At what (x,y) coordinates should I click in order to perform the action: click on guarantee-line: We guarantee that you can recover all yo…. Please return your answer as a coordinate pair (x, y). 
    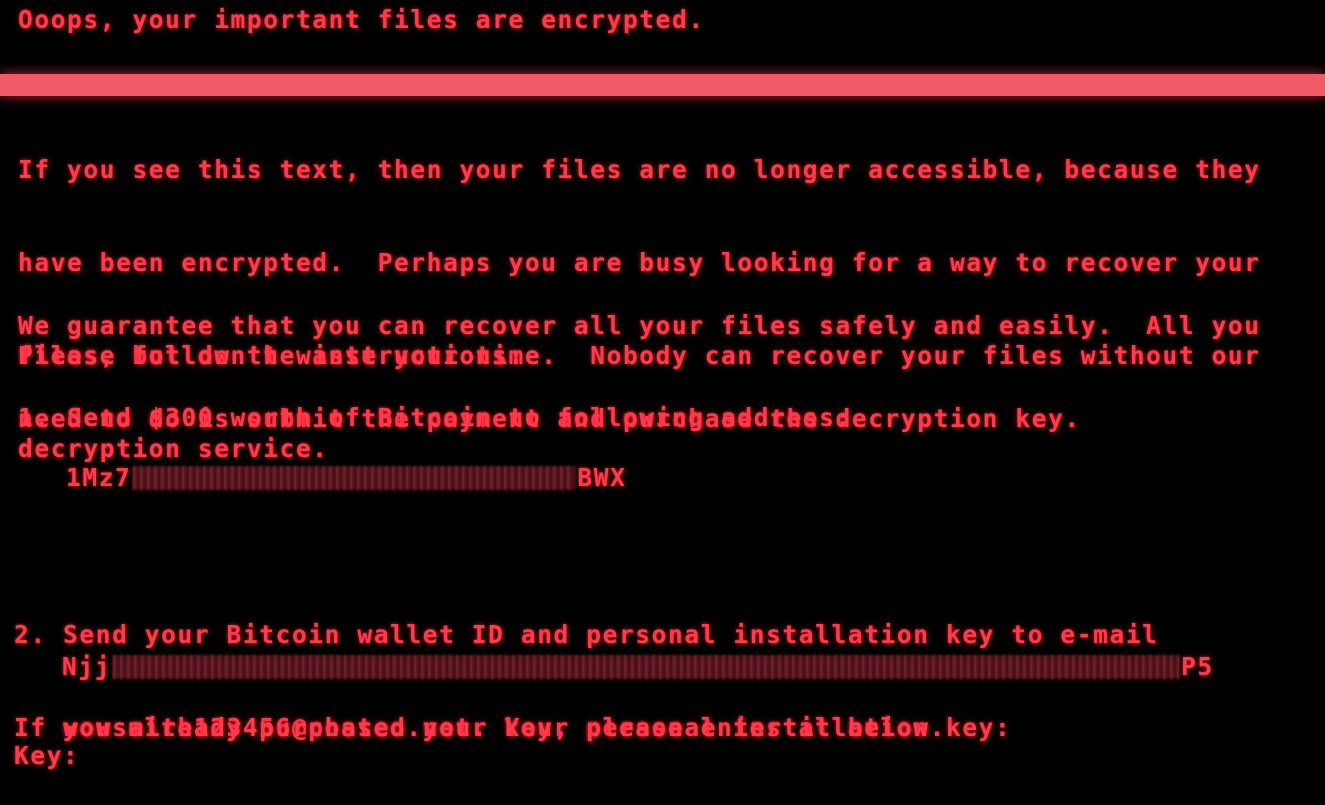
    Looking at the image, I should click on (639, 325).